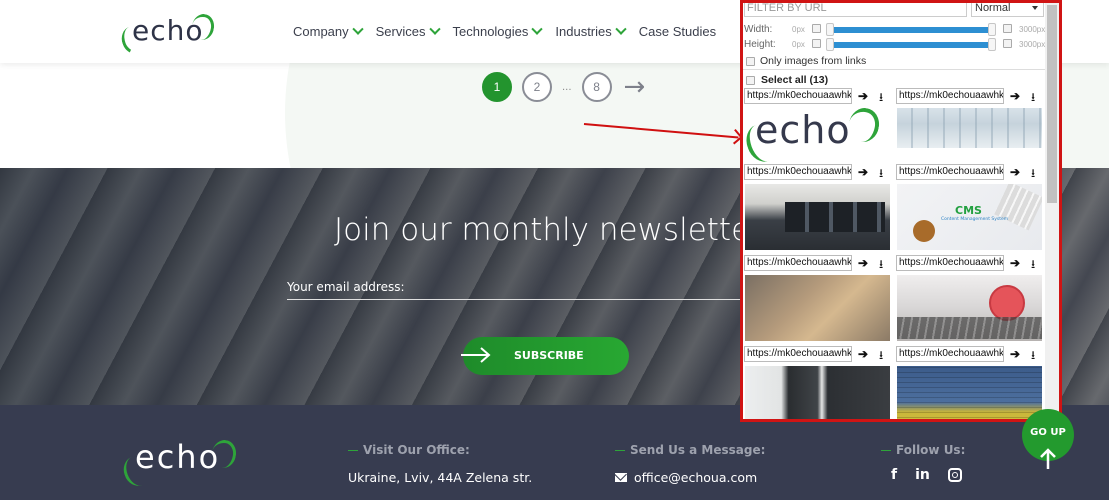  Describe the element at coordinates (596, 87) in the screenshot. I see `page-8-button: 8` at that location.